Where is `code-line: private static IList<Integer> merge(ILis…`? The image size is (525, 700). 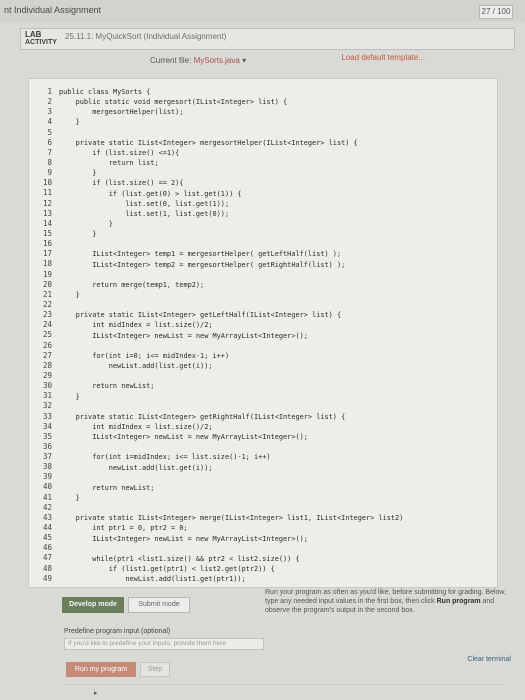
code-line: private static IList<Integer> merge(ILis… is located at coordinates (231, 518).